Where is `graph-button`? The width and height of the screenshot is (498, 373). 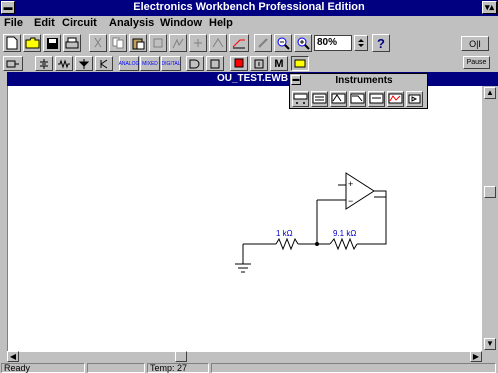
graph-button is located at coordinates (178, 43).